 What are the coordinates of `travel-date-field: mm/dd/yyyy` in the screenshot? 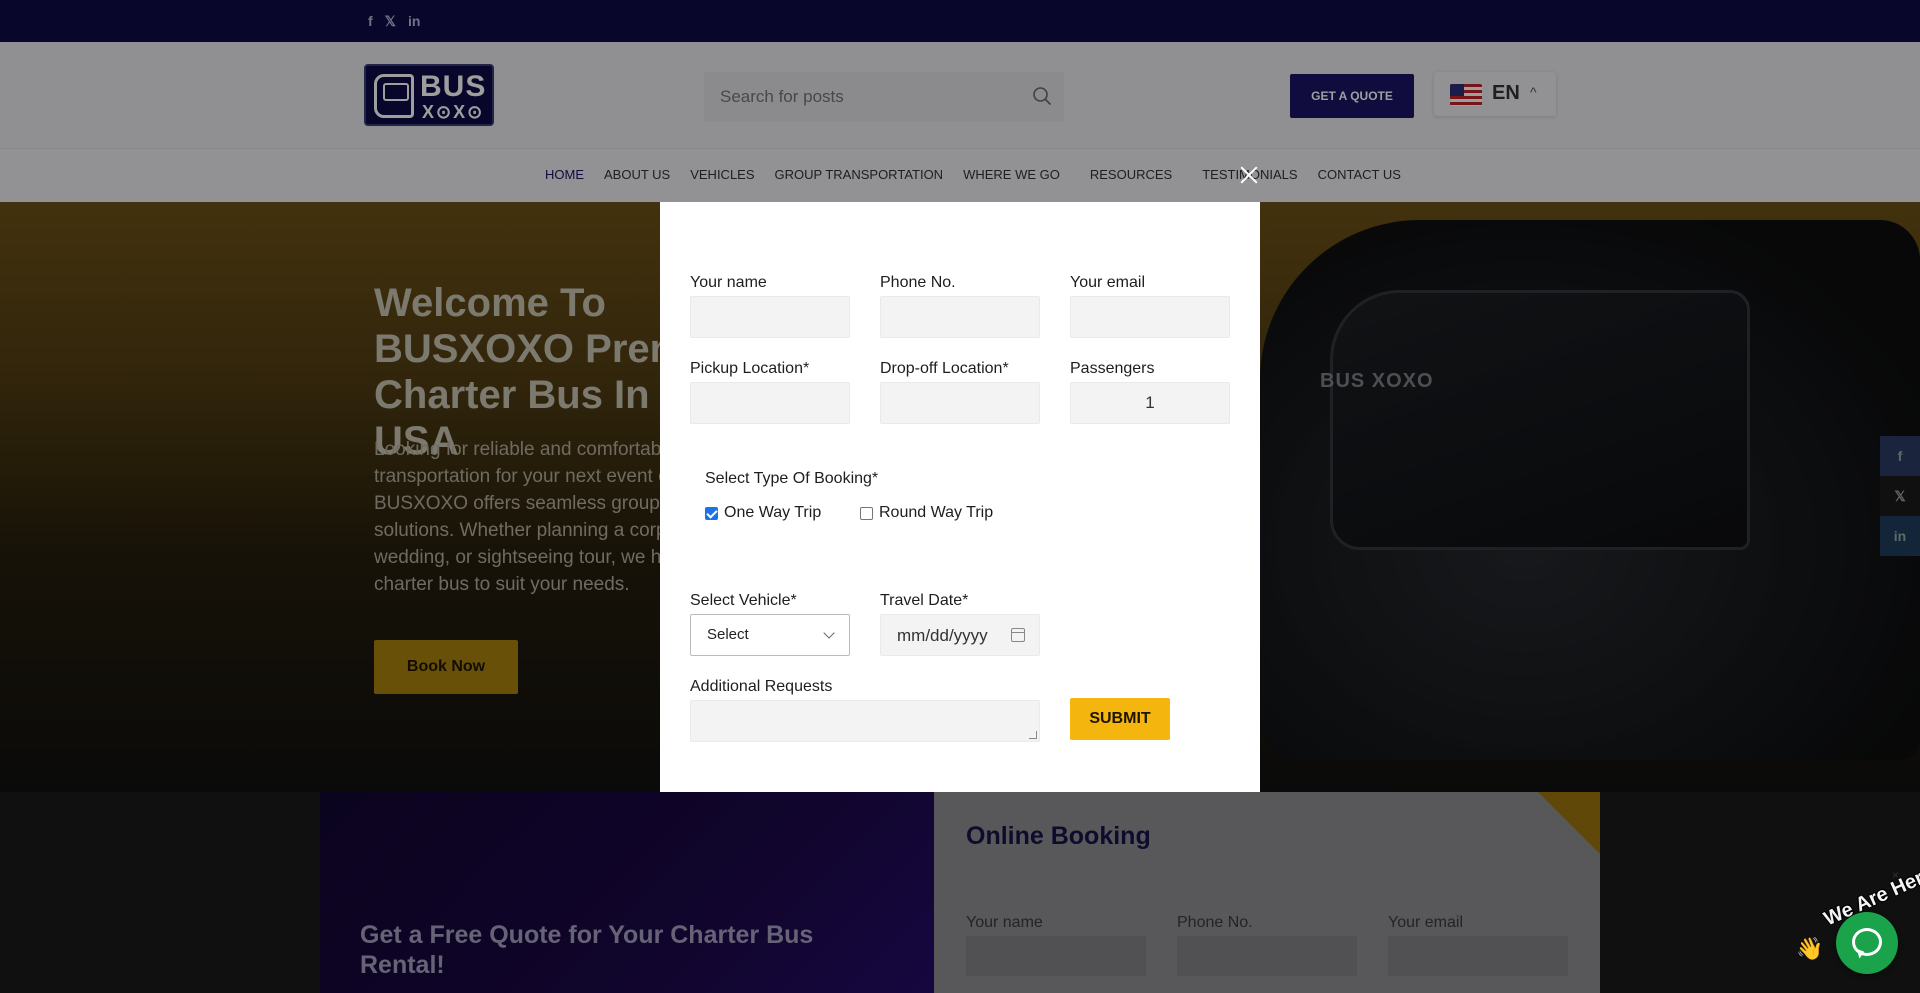 It's located at (960, 635).